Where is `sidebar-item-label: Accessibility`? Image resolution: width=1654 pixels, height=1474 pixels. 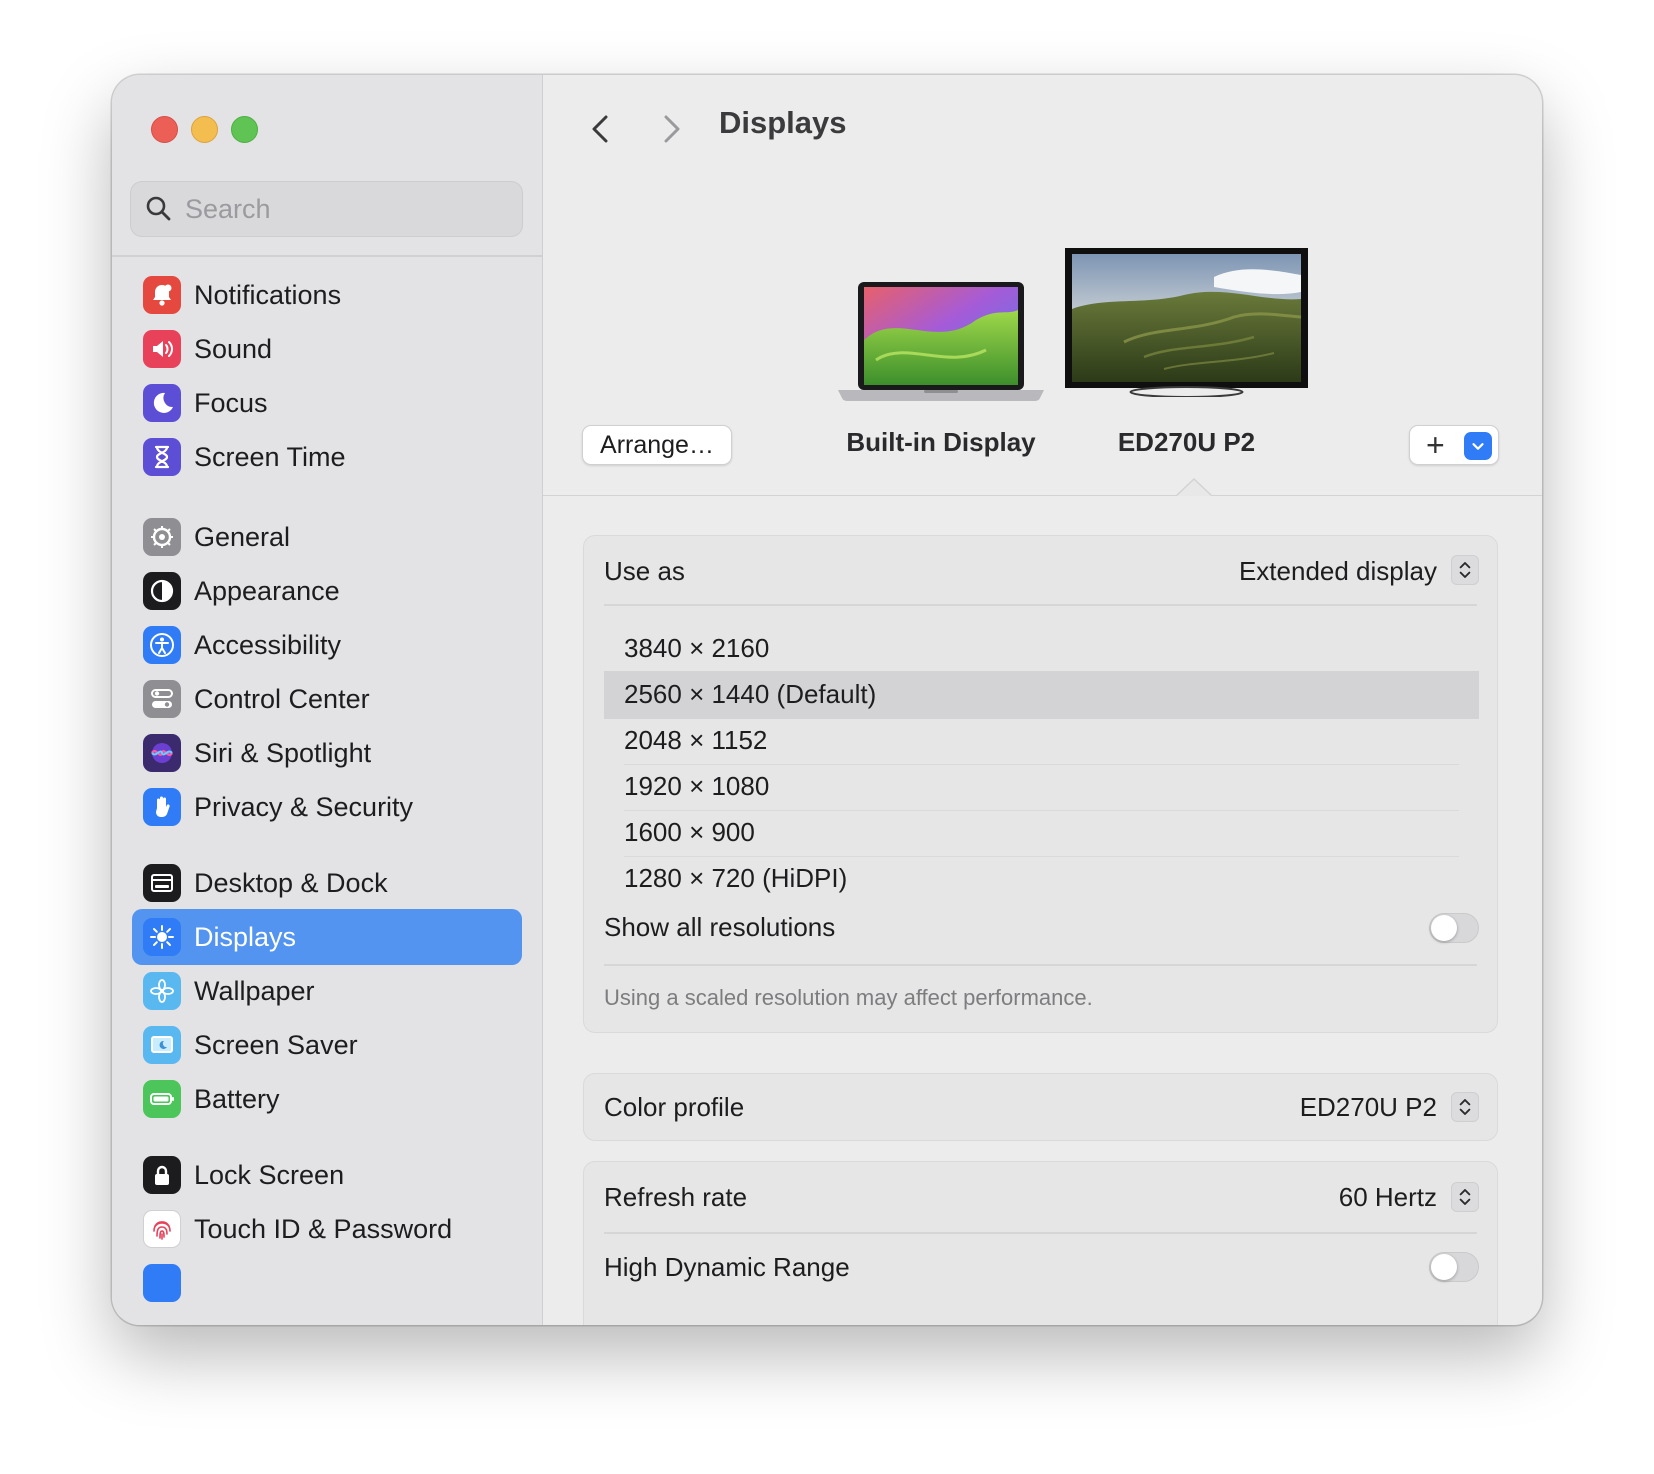 sidebar-item-label: Accessibility is located at coordinates (268, 645).